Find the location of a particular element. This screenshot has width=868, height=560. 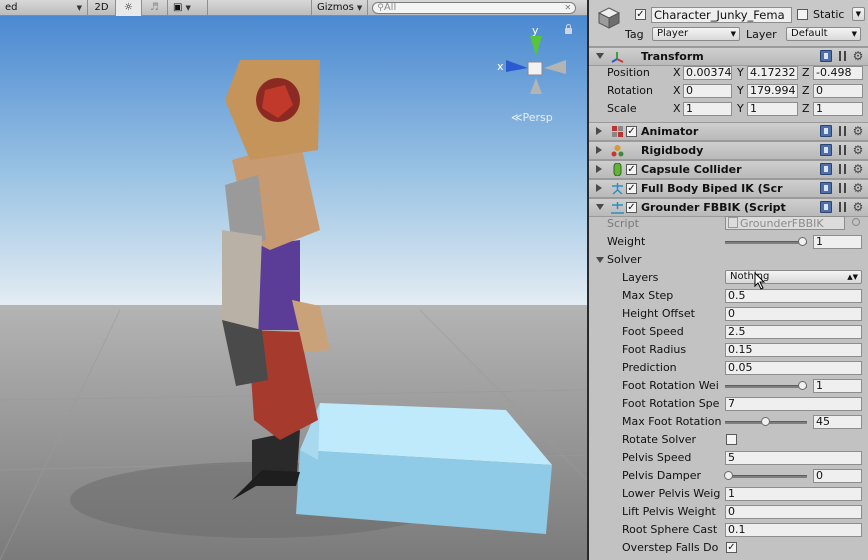

max-step-field: 0.5 is located at coordinates (793, 296).